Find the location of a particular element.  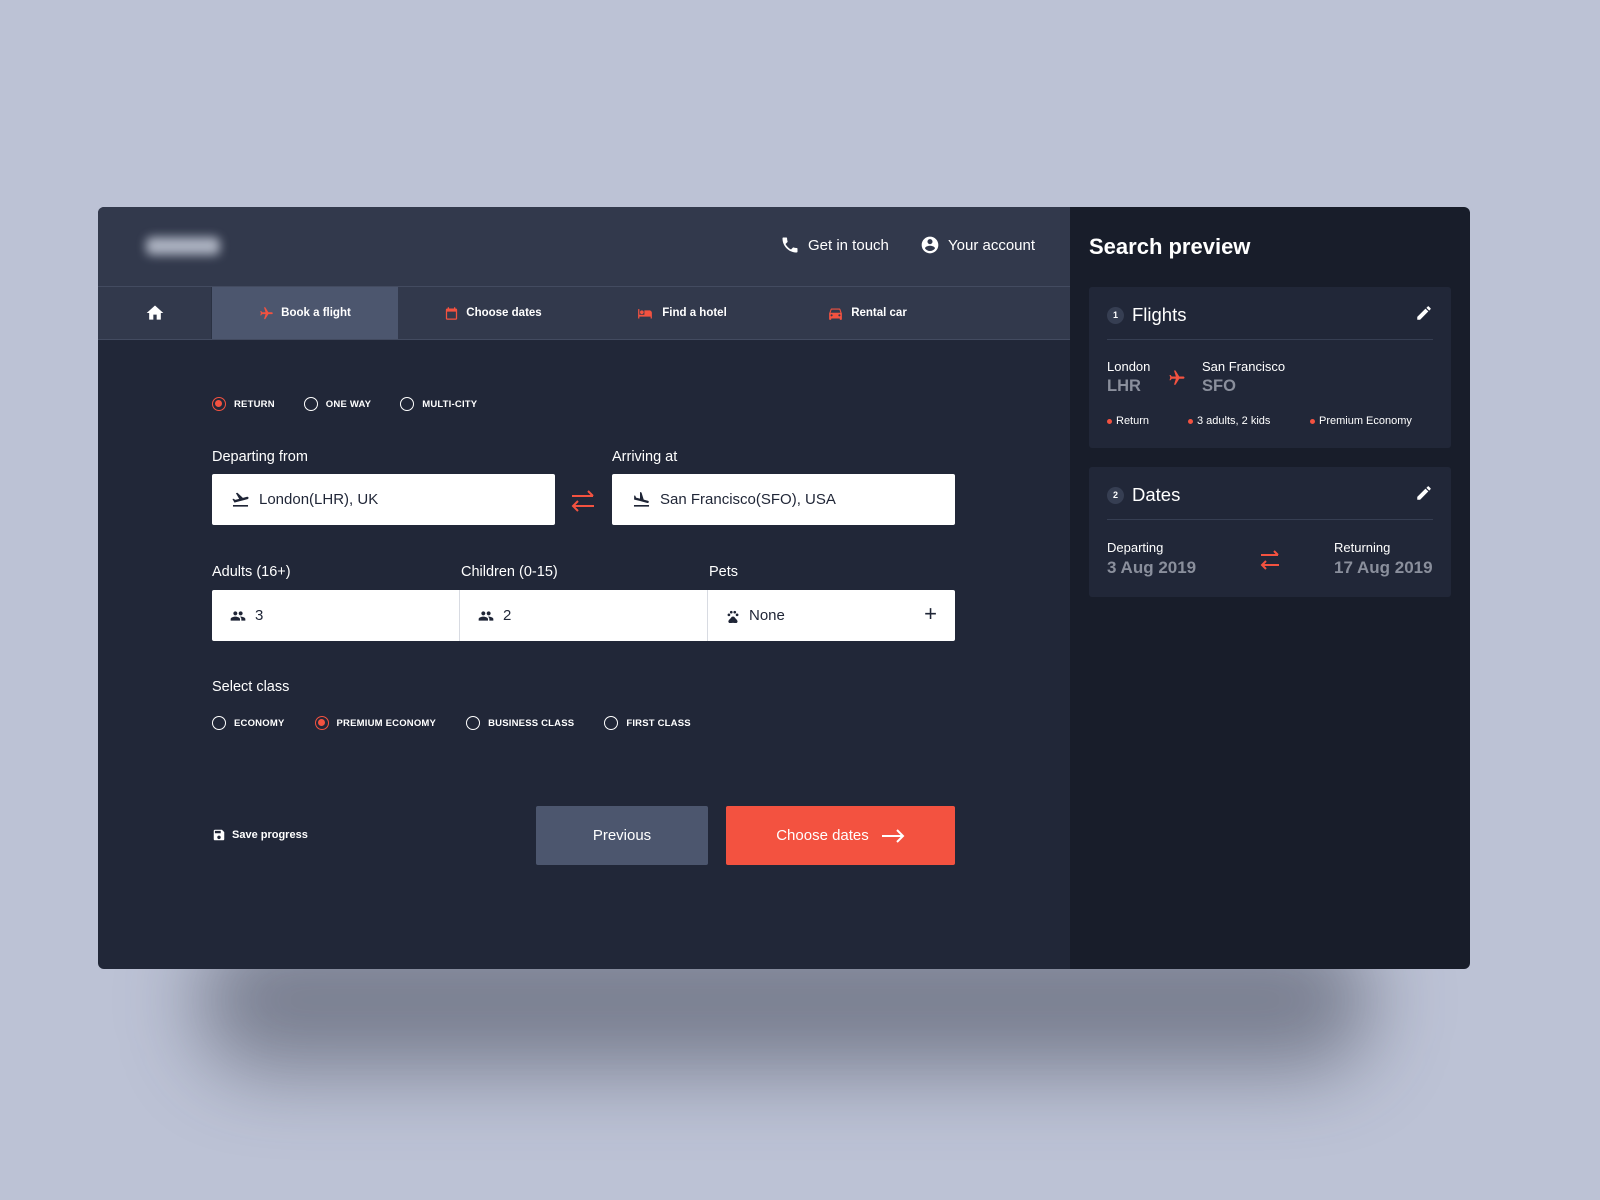

bed-icon is located at coordinates (645, 313).